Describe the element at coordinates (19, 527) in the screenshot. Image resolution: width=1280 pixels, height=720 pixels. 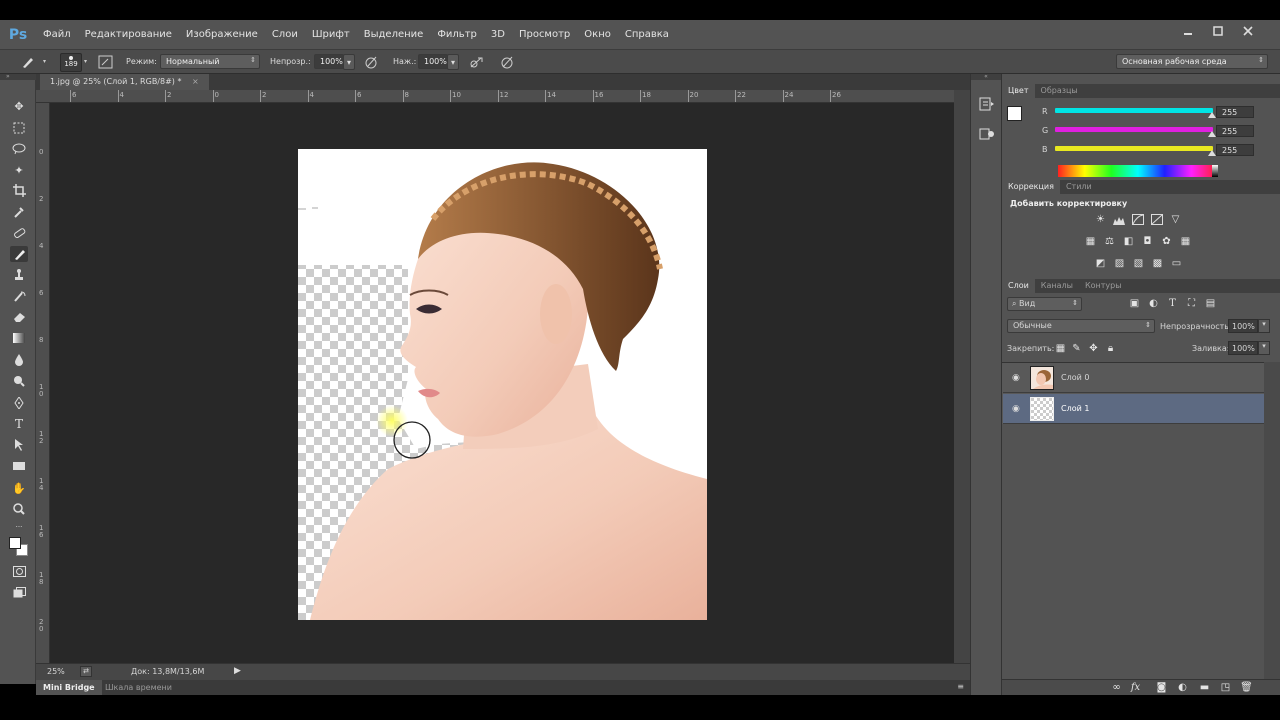
I see `more-tools-icon: ···` at that location.